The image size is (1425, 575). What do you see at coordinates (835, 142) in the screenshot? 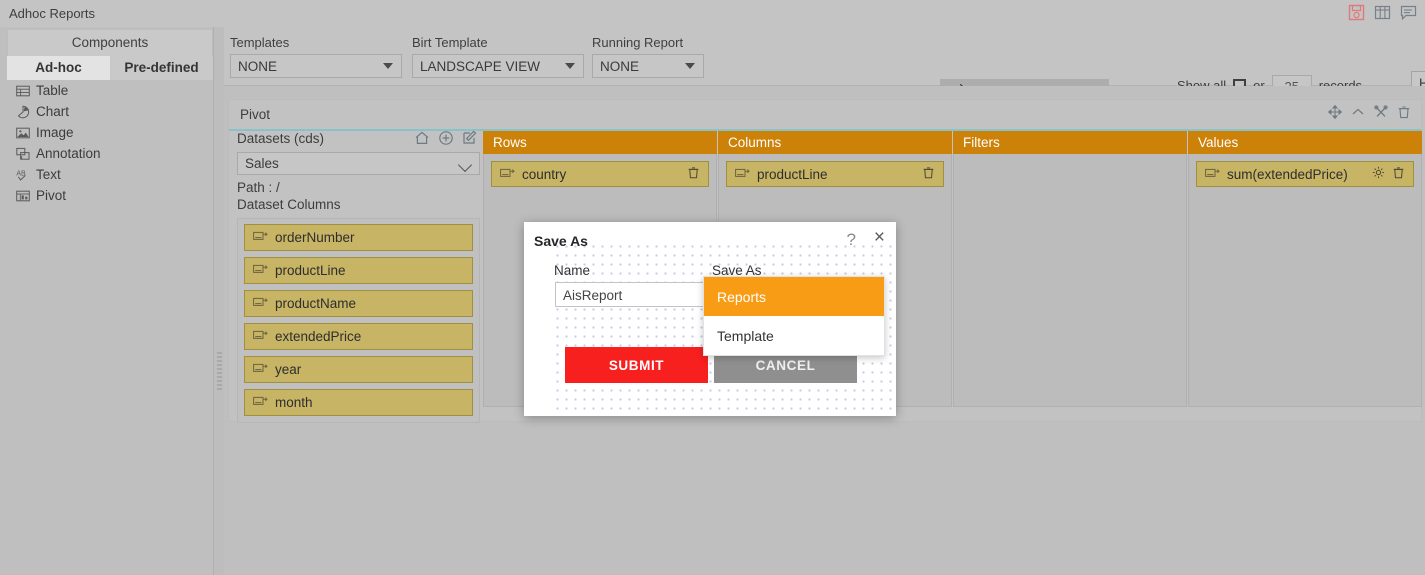
I see `zone-columns-header: Columns` at bounding box center [835, 142].